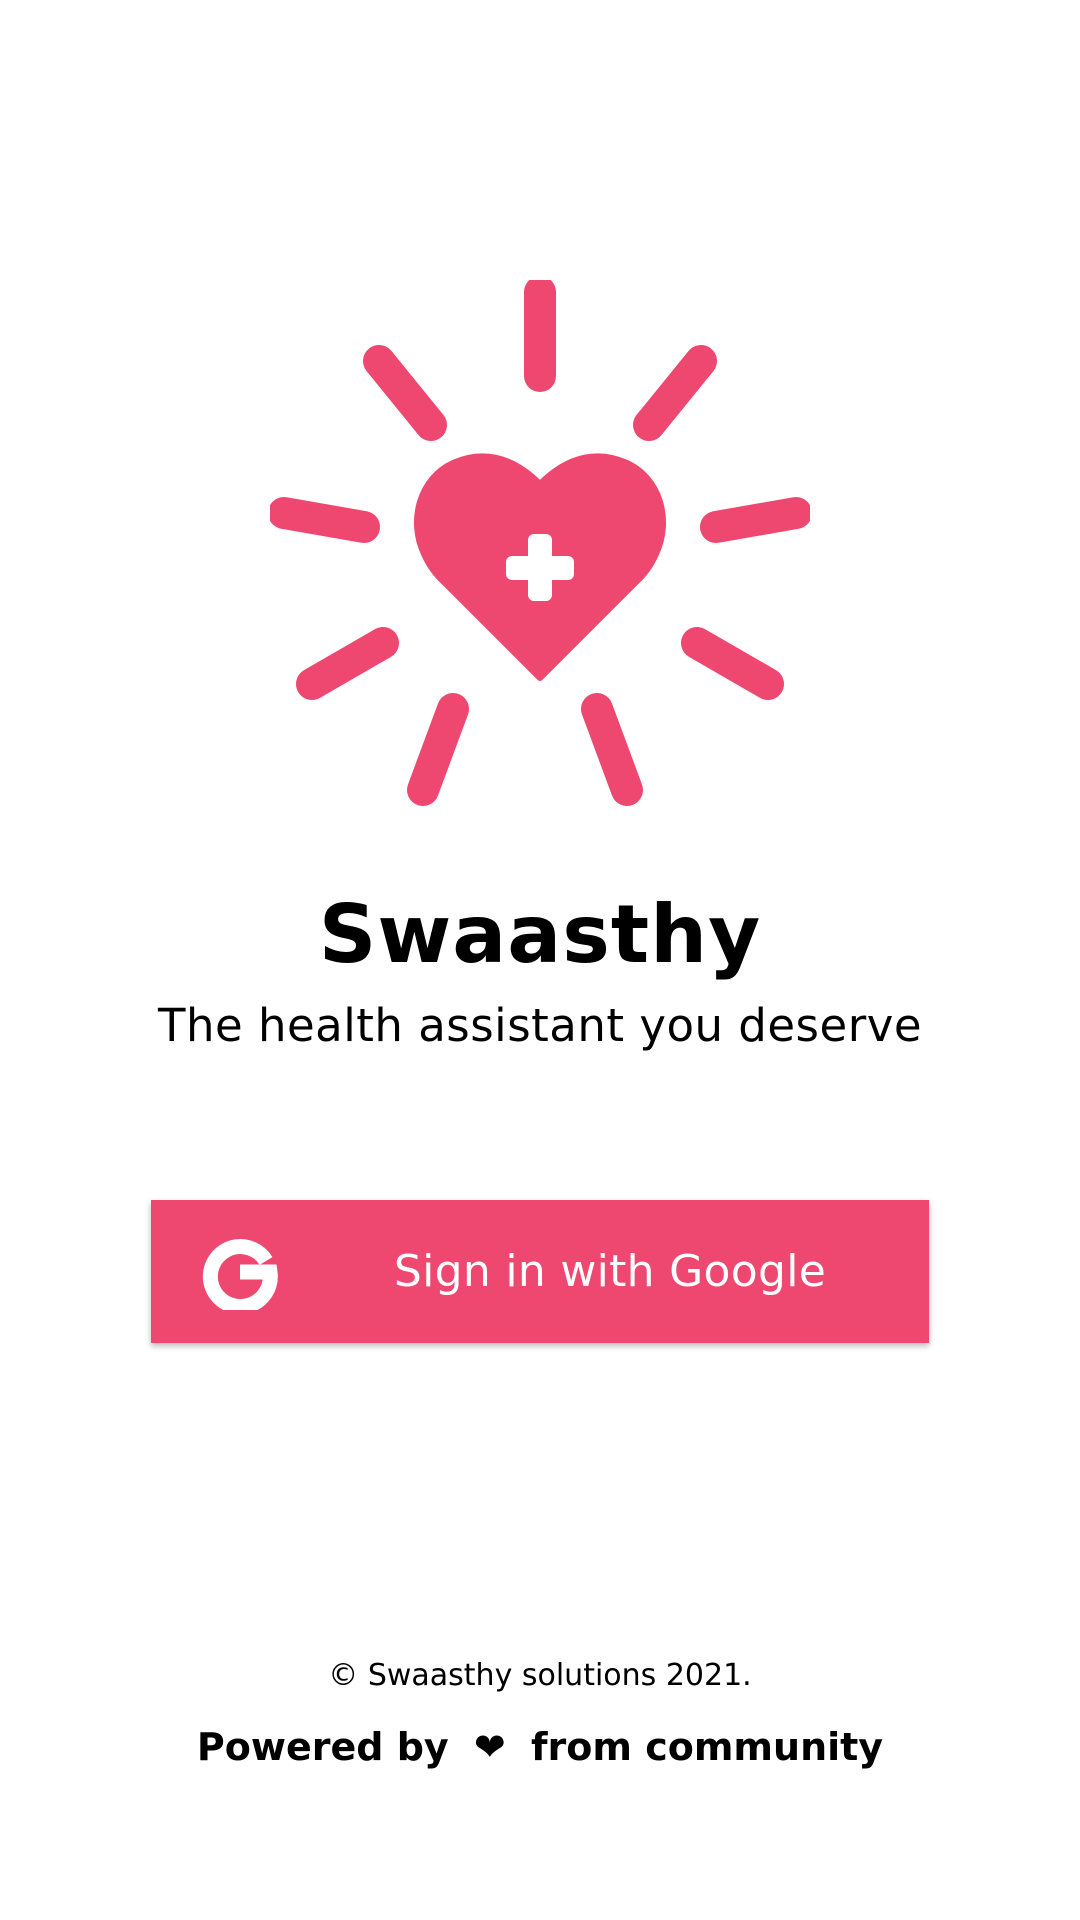  Describe the element at coordinates (540, 934) in the screenshot. I see `app-title: Swaasthy` at that location.